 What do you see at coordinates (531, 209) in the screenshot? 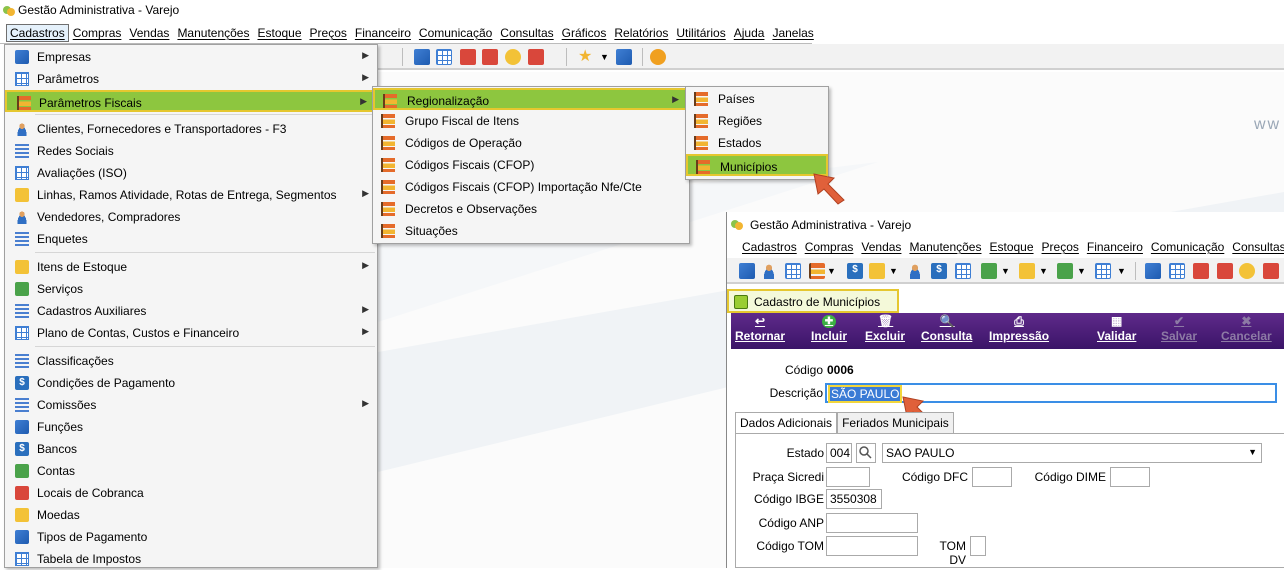
I see `menu-item-fiscais-5: Decretos e Observações` at bounding box center [531, 209].